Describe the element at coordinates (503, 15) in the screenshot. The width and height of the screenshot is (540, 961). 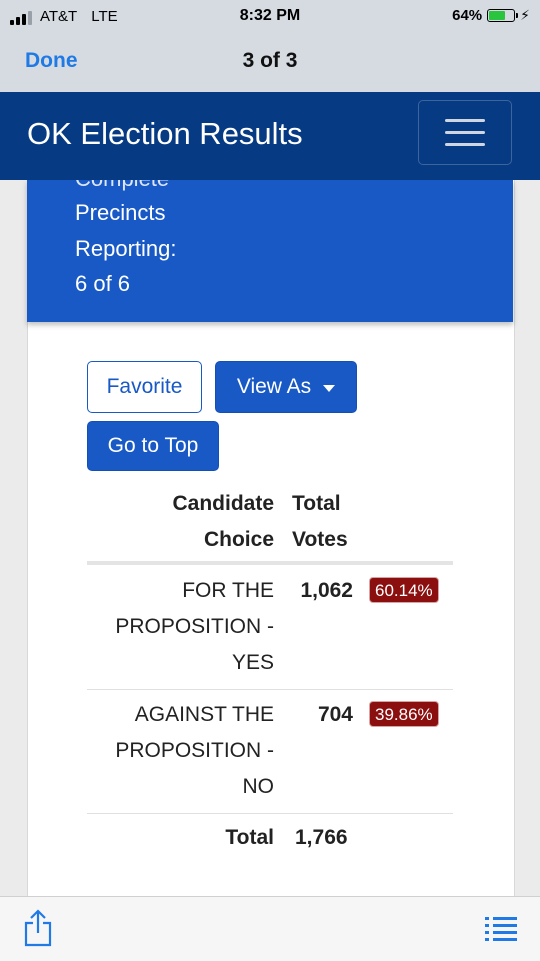
I see `battery-icon` at that location.